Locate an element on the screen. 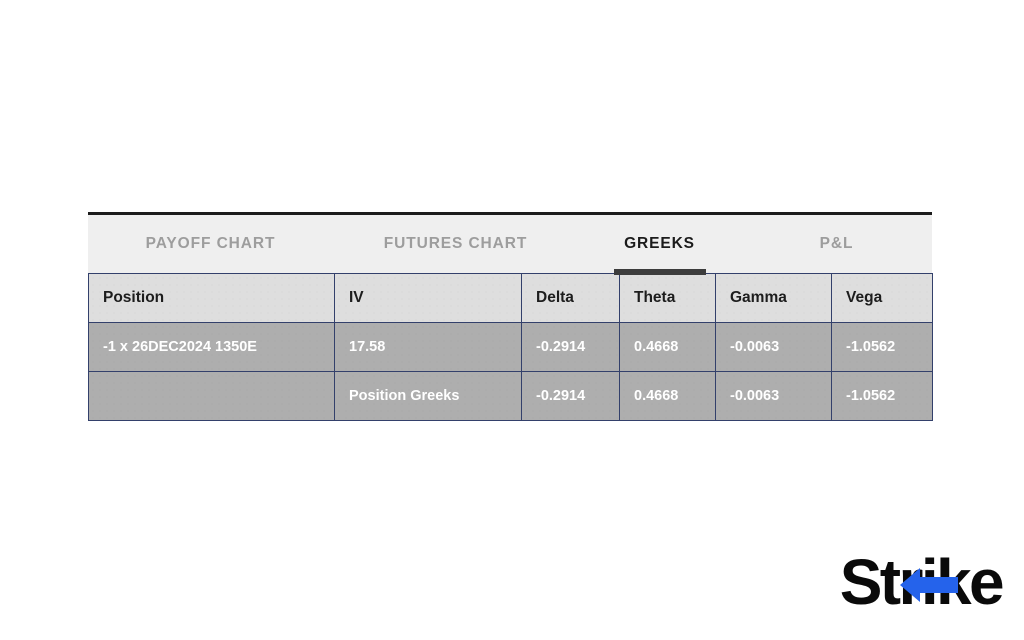  cell-position: -1 x 26DEC2024 1350E is located at coordinates (211, 347).